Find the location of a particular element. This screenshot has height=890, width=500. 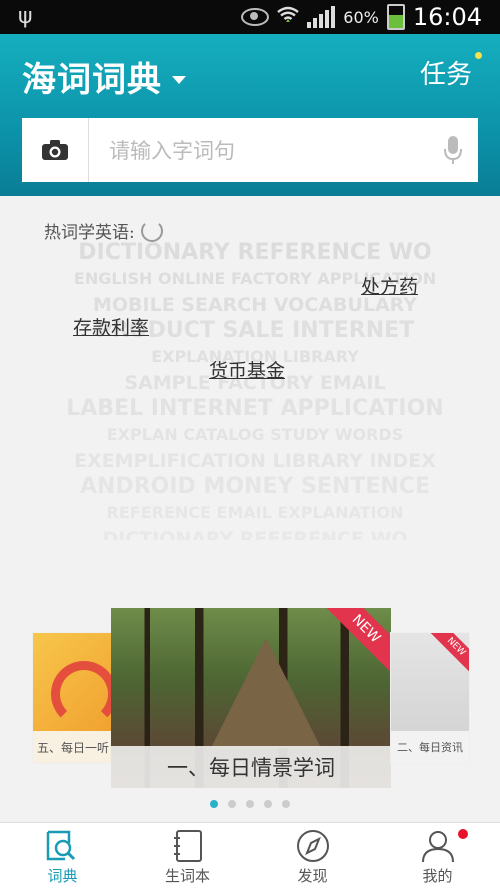

dictionary-icon is located at coordinates (60, 845).